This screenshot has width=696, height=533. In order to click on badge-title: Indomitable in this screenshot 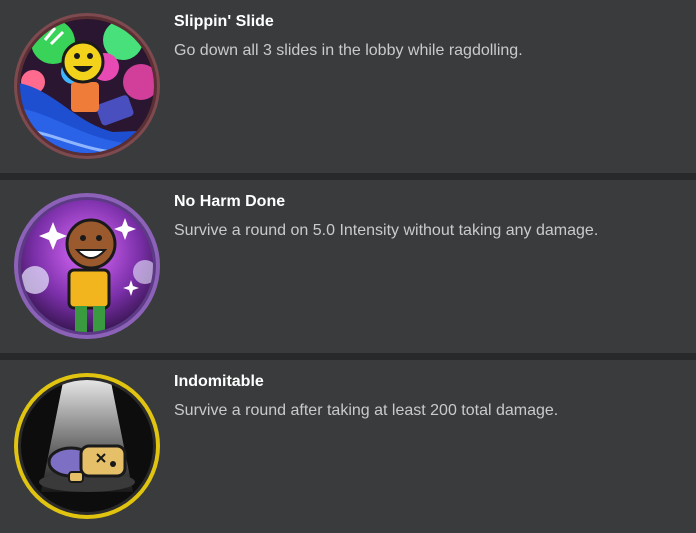, I will do `click(219, 381)`.